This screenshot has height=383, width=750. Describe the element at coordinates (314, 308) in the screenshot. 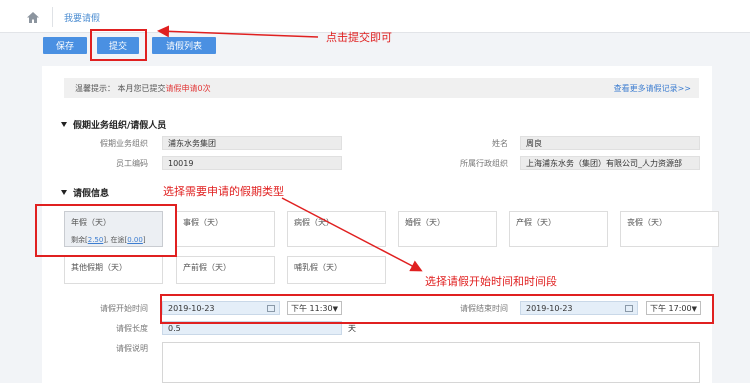

I see `start-period-select: 下午 11:30 ▼` at that location.